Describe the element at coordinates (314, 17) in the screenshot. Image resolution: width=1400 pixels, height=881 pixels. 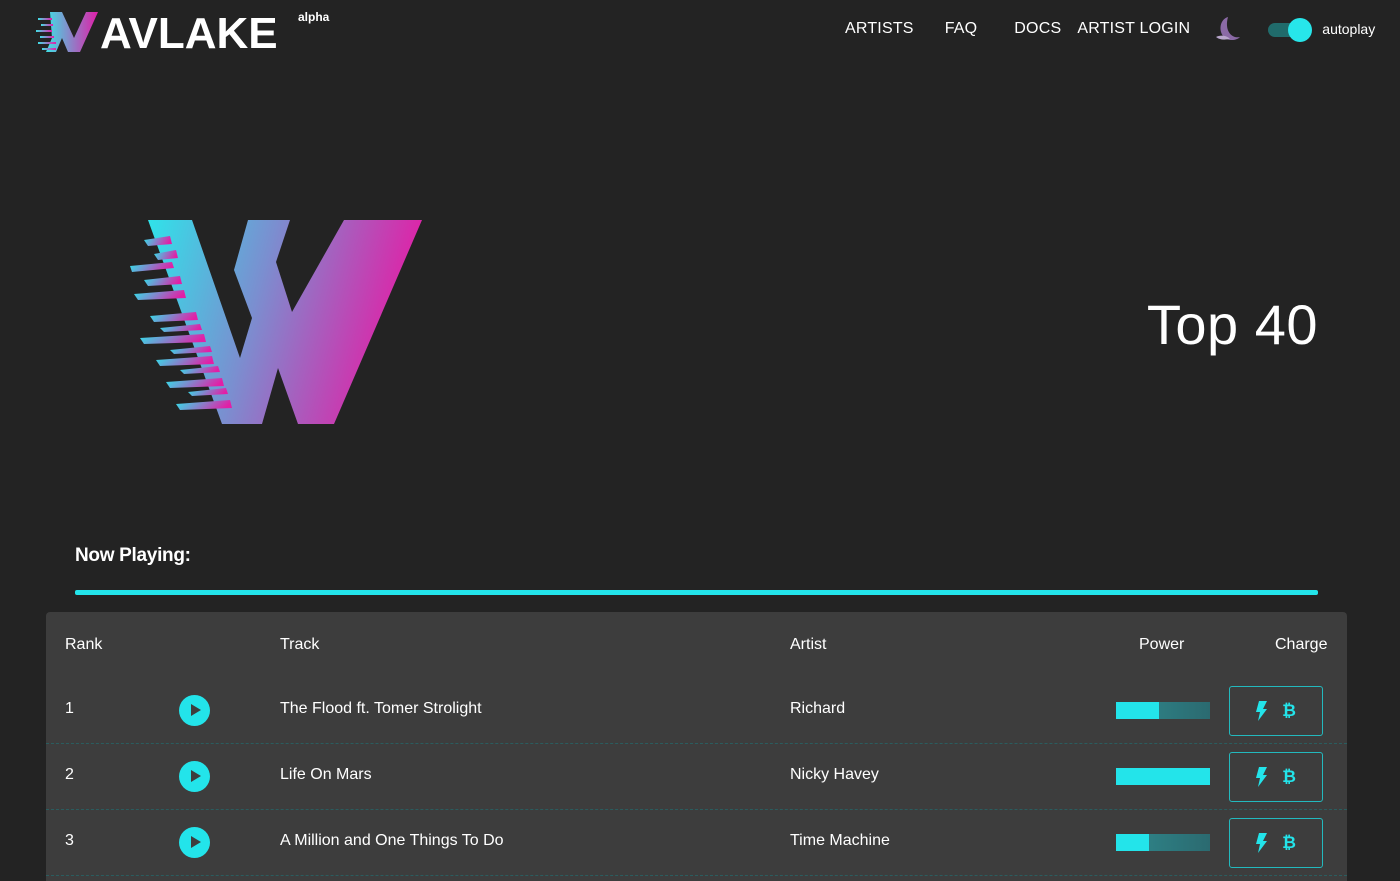
I see `alpha-badge: alpha` at that location.